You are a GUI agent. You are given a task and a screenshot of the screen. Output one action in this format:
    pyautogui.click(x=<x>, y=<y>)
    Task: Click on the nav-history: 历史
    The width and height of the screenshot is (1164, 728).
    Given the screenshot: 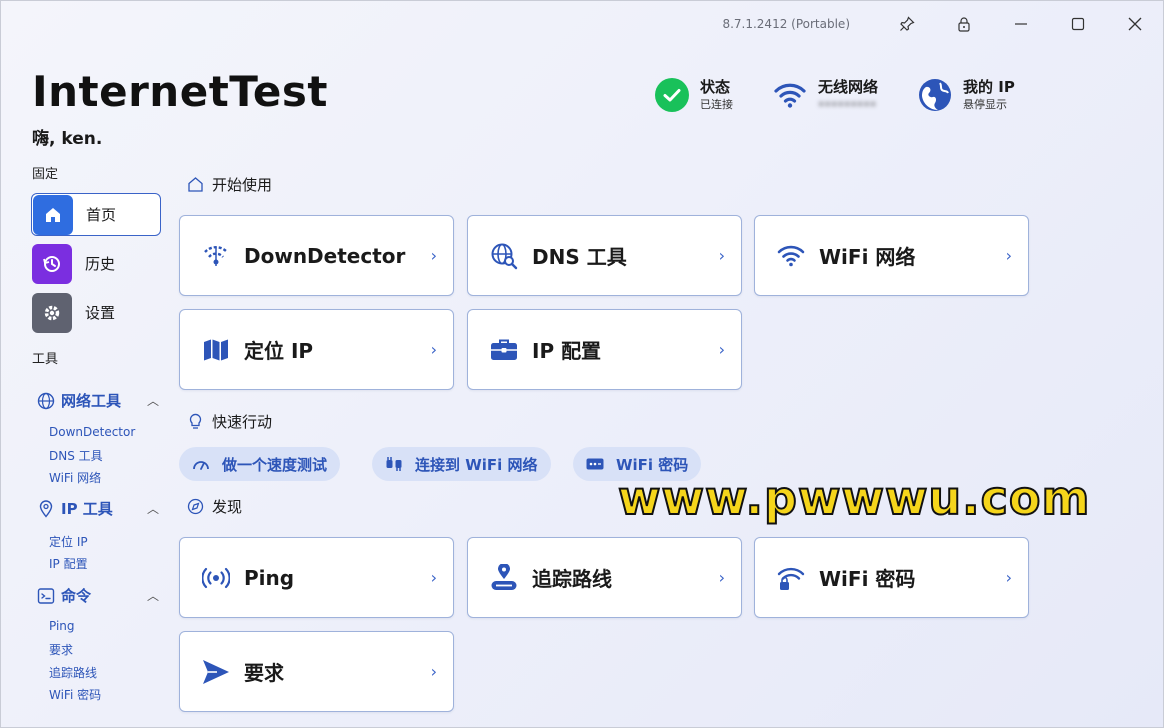 What is the action you would take?
    pyautogui.click(x=96, y=263)
    